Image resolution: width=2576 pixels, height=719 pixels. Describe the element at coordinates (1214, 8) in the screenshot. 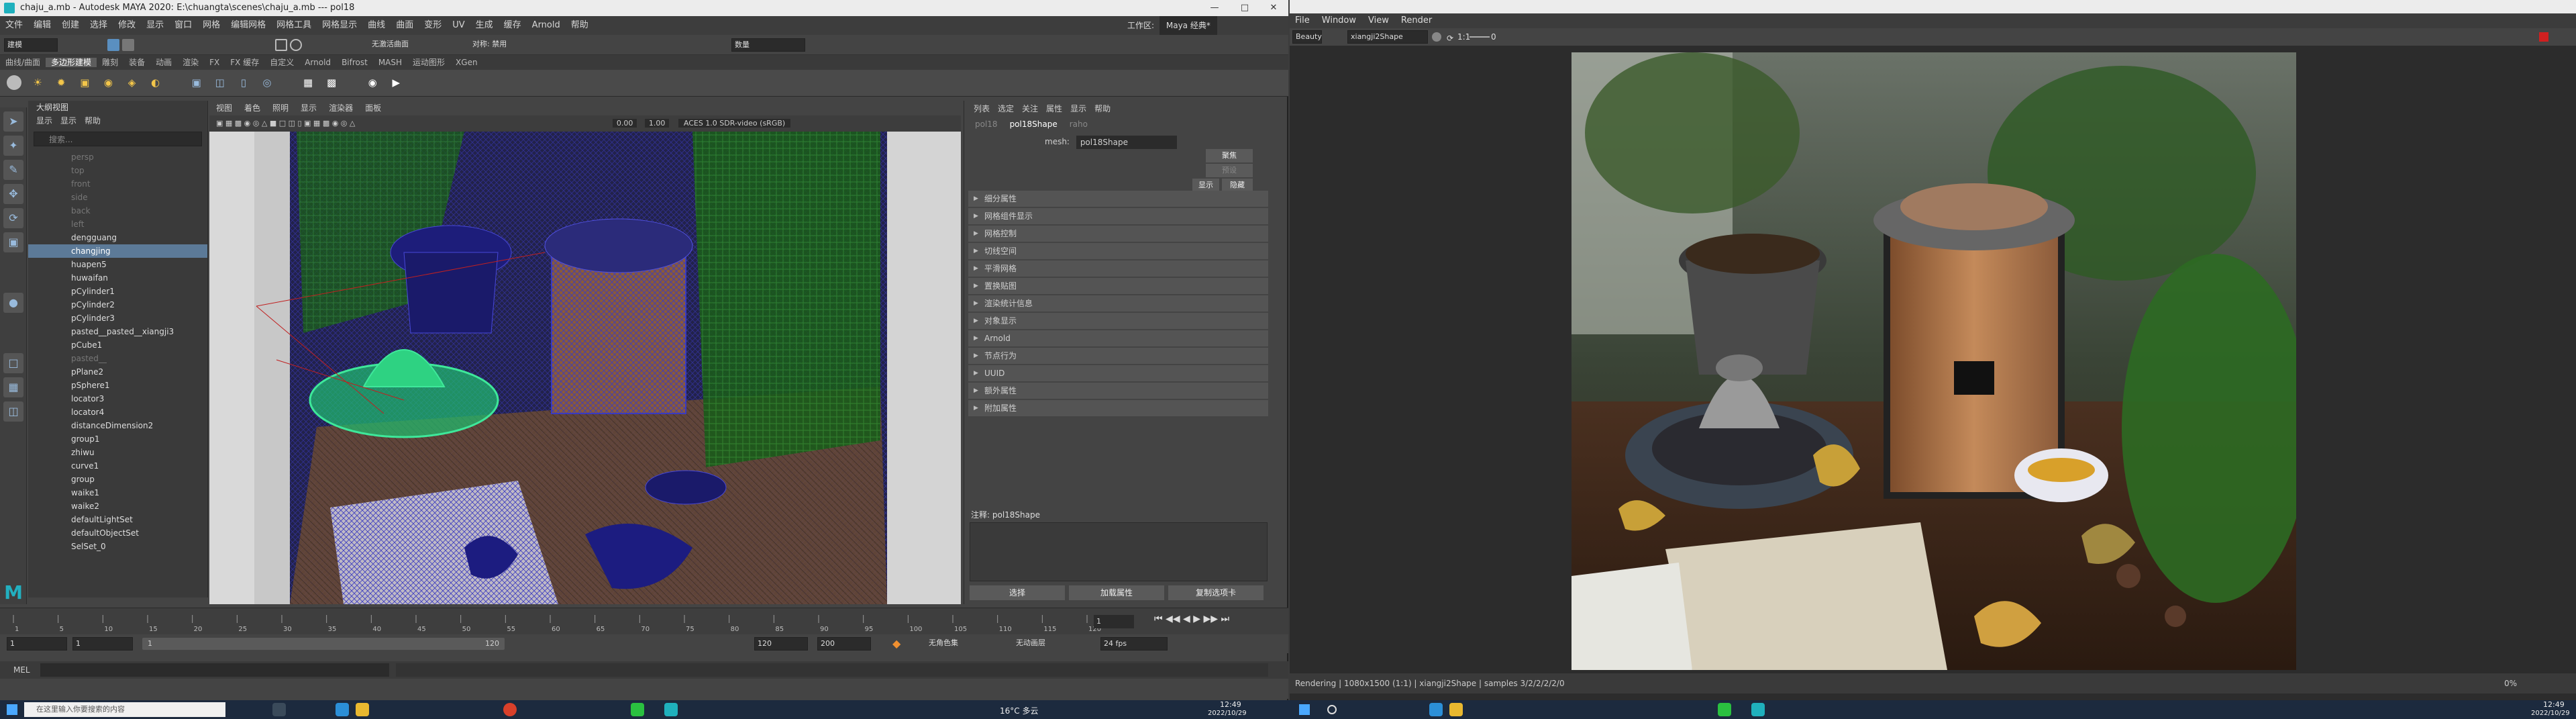

I see `minimize-icon: —` at that location.